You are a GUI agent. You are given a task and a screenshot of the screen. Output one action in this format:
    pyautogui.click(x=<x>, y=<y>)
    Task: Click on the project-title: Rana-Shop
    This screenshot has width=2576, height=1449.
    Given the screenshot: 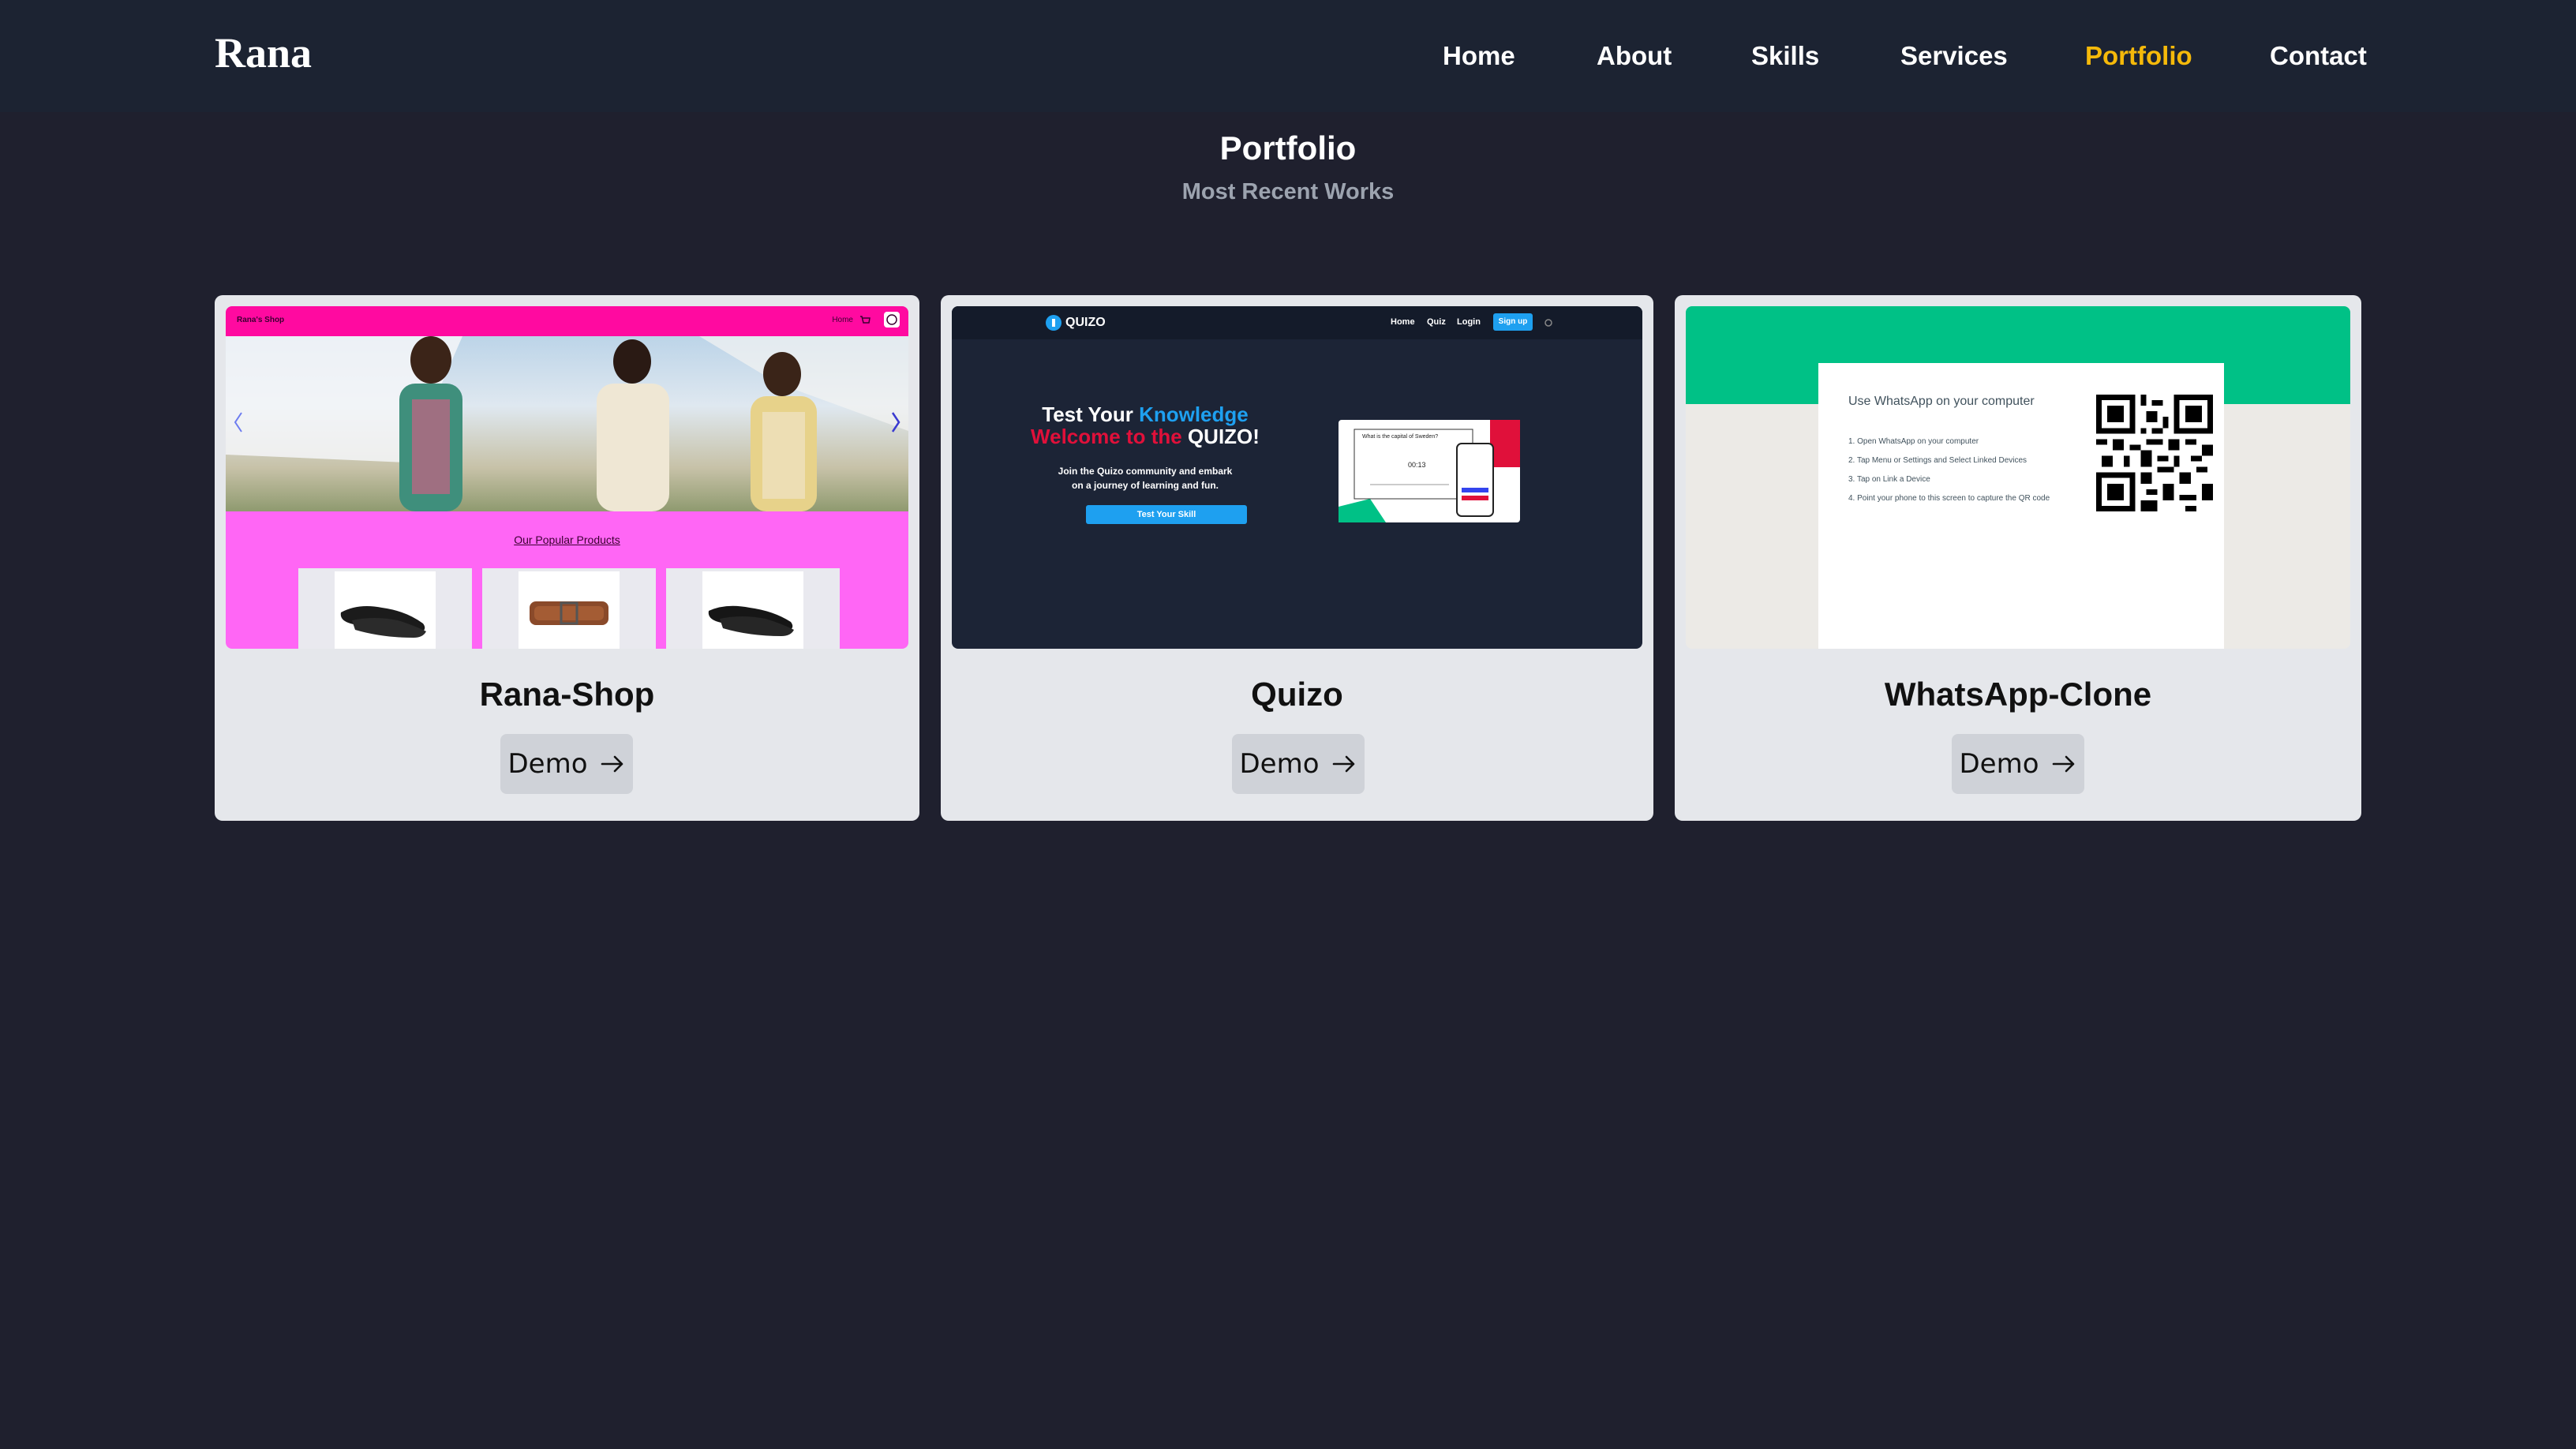 What is the action you would take?
    pyautogui.click(x=567, y=694)
    